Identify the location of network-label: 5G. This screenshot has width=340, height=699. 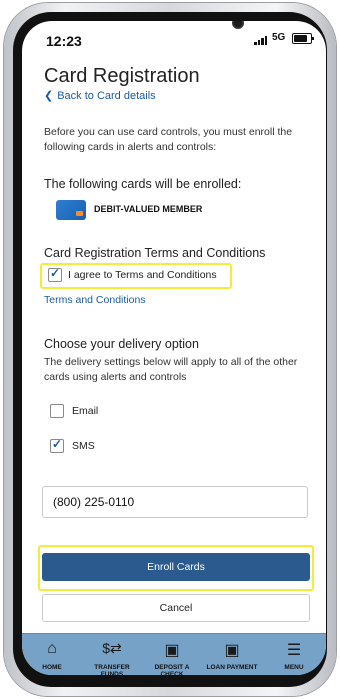
(279, 37).